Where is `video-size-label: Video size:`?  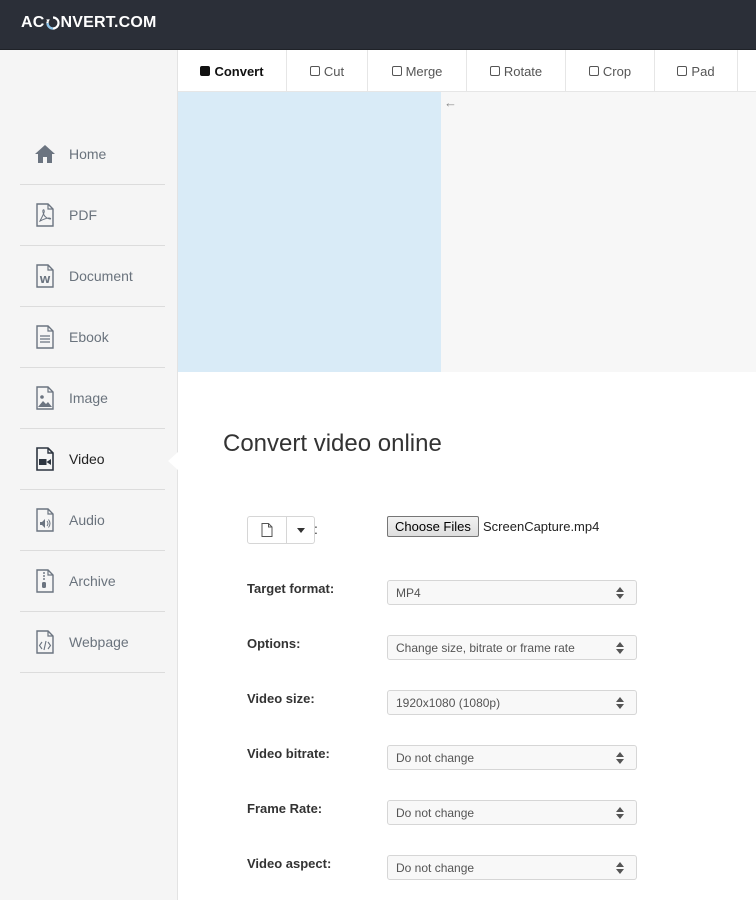 video-size-label: Video size: is located at coordinates (281, 698).